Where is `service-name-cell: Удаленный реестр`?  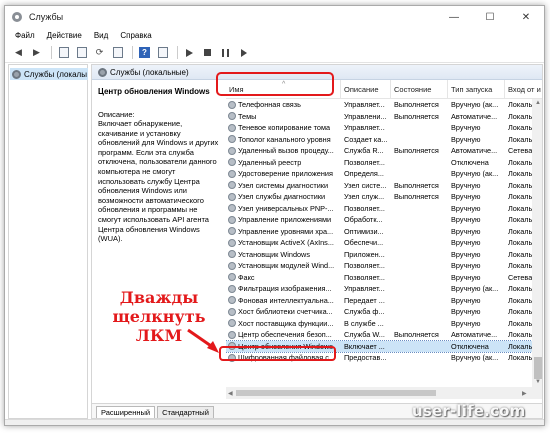
service-name-cell: Удаленный реестр is located at coordinates (283, 163).